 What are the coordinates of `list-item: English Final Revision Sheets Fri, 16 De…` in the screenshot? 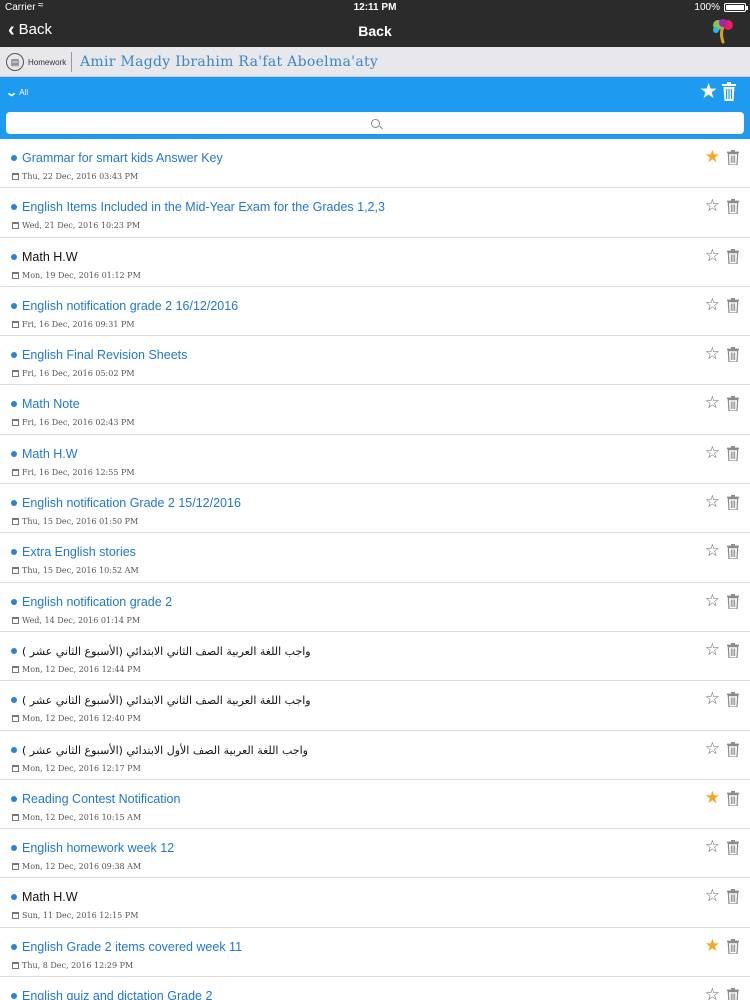 It's located at (375, 361).